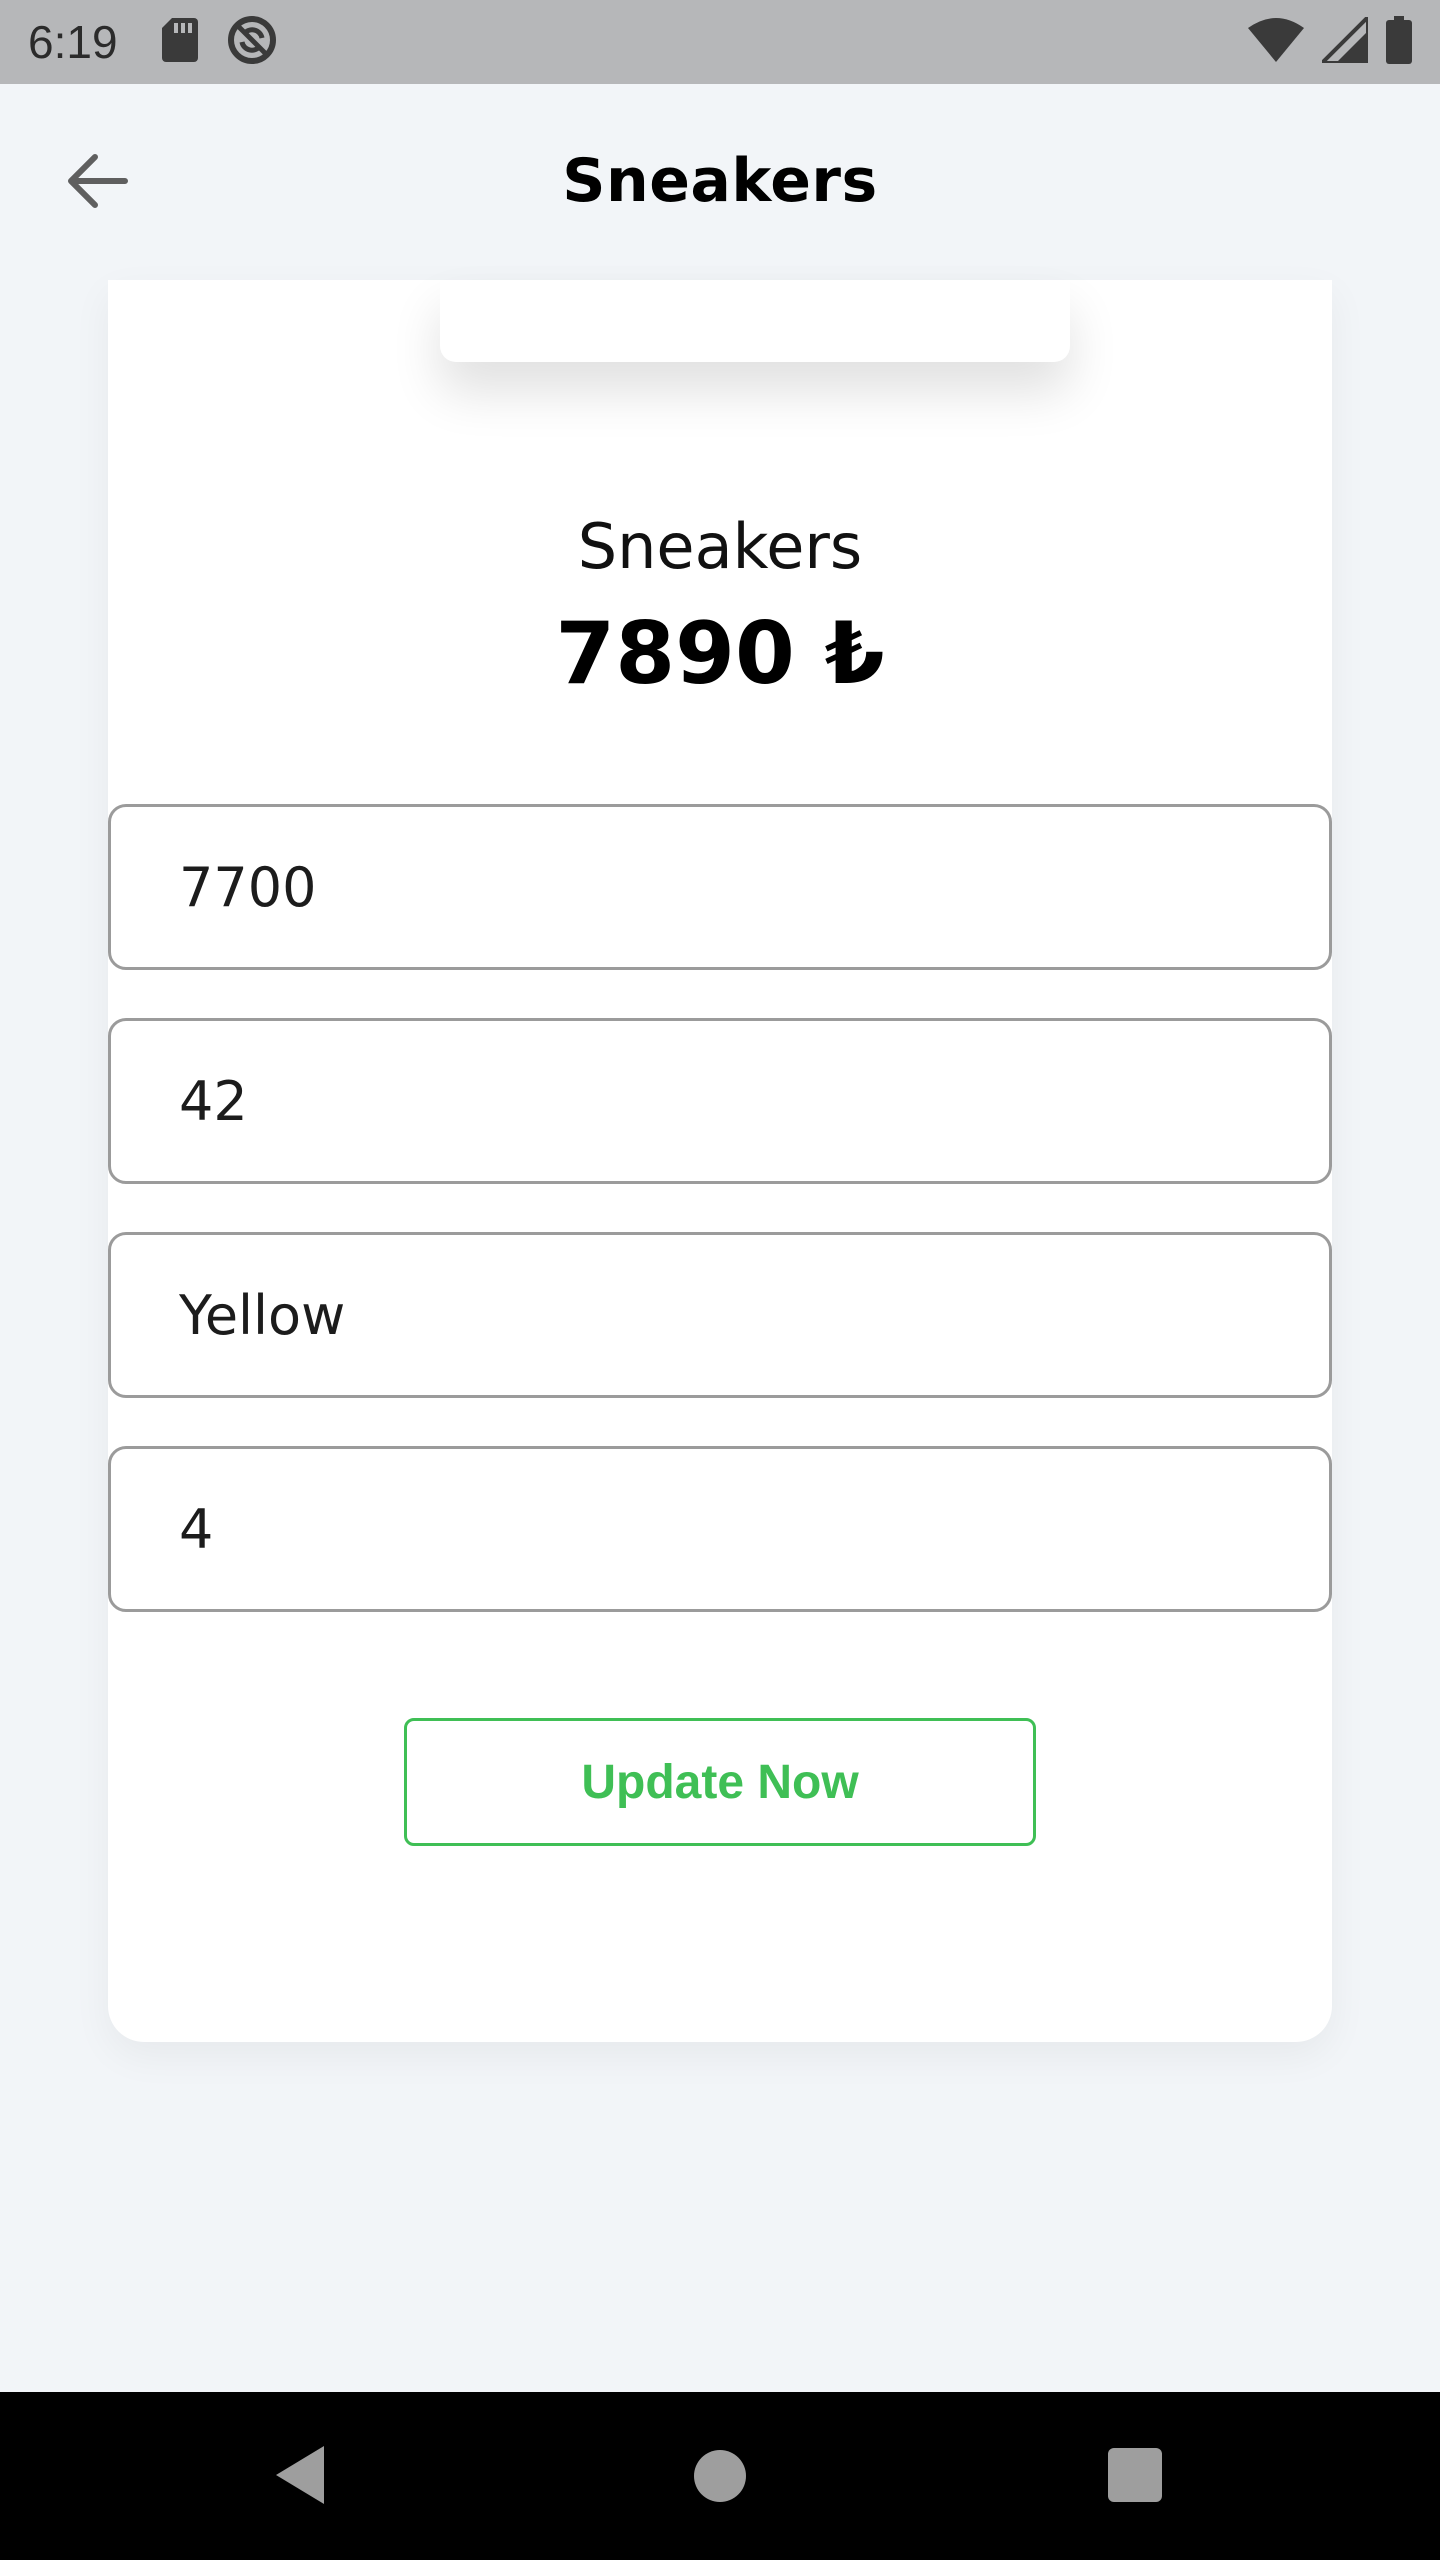  Describe the element at coordinates (179, 42) in the screenshot. I see `sd-card-icon` at that location.